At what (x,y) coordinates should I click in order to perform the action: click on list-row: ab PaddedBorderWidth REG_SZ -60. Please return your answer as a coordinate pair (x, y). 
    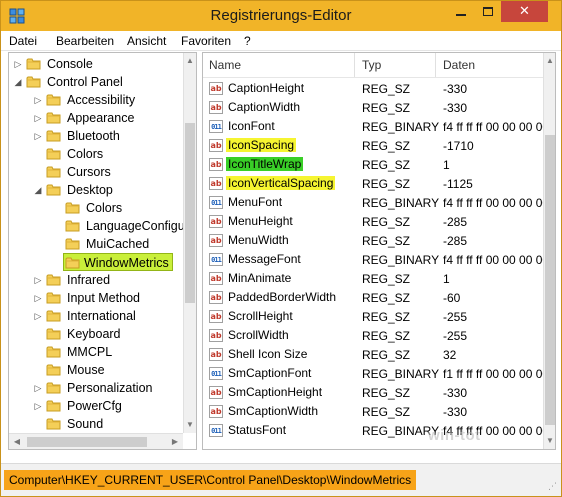
    Looking at the image, I should click on (373, 297).